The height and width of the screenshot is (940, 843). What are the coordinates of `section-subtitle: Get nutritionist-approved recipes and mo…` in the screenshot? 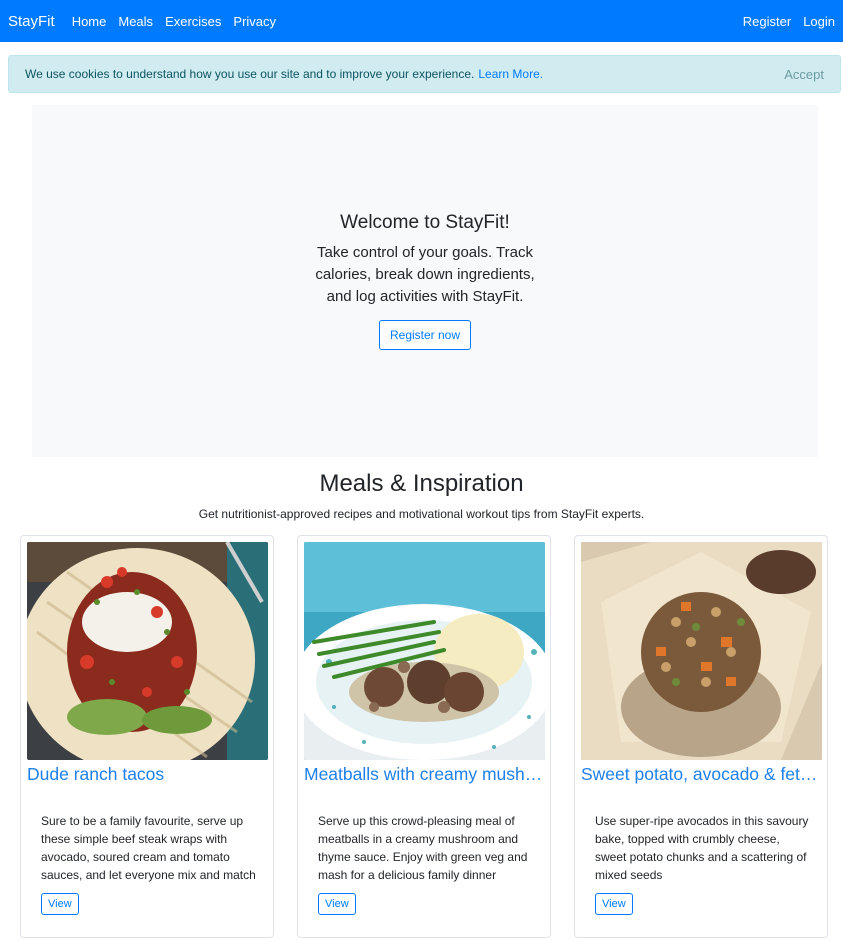 It's located at (421, 514).